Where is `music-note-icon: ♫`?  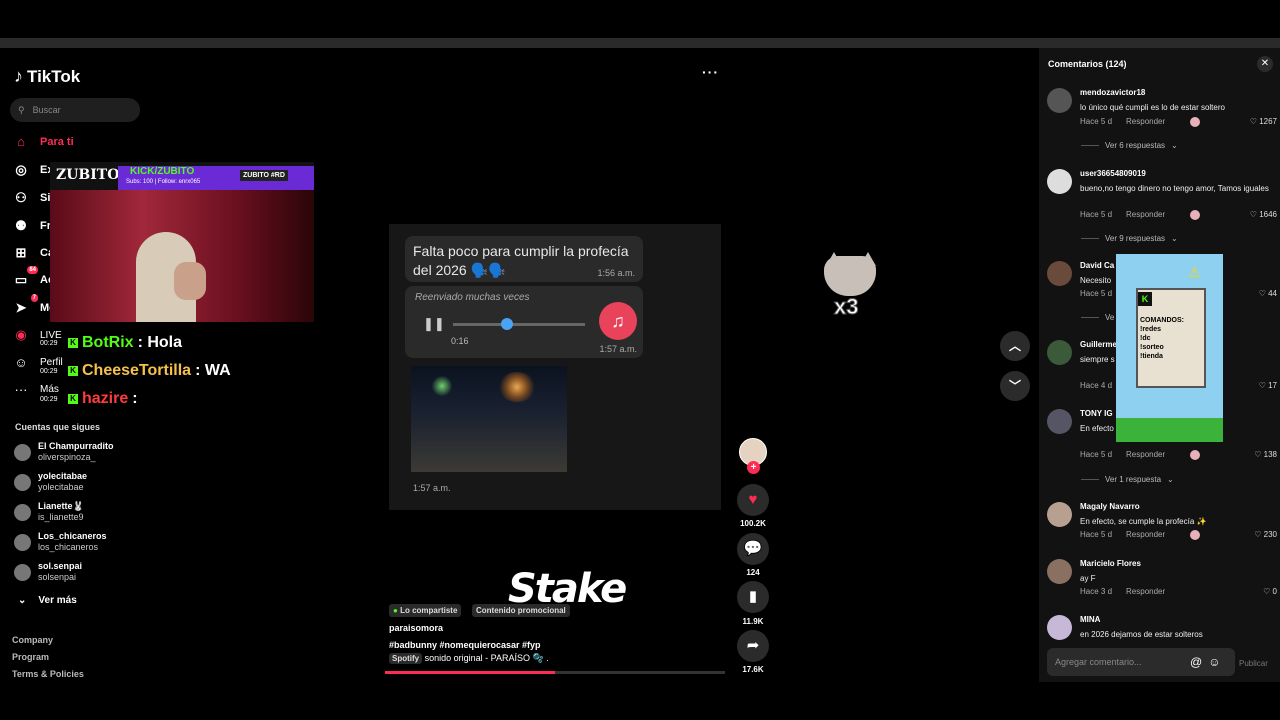
music-note-icon: ♫ is located at coordinates (618, 321).